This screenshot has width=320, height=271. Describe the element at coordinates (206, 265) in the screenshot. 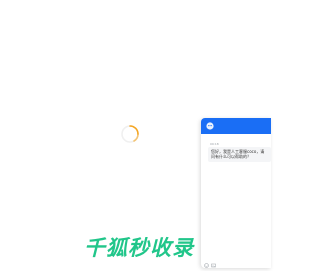

I see `emoji-icon` at that location.